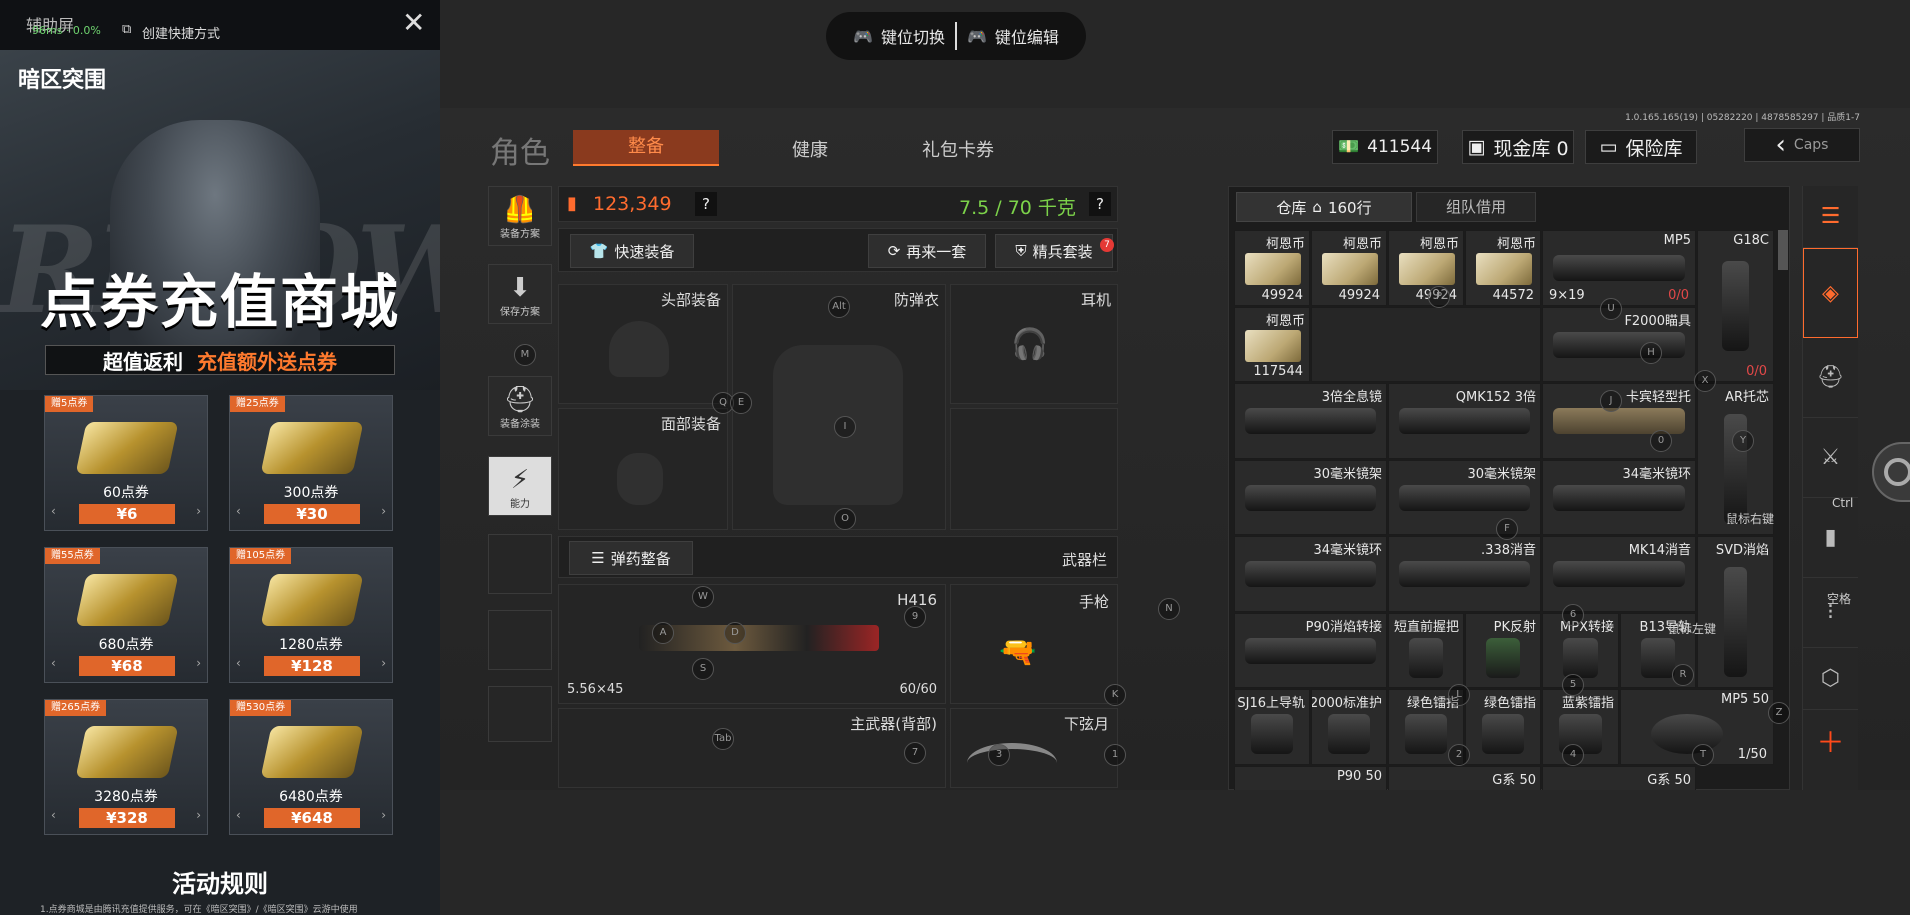  What do you see at coordinates (899, 36) in the screenshot?
I see `key-switch-button: 🎮 键位切换` at bounding box center [899, 36].